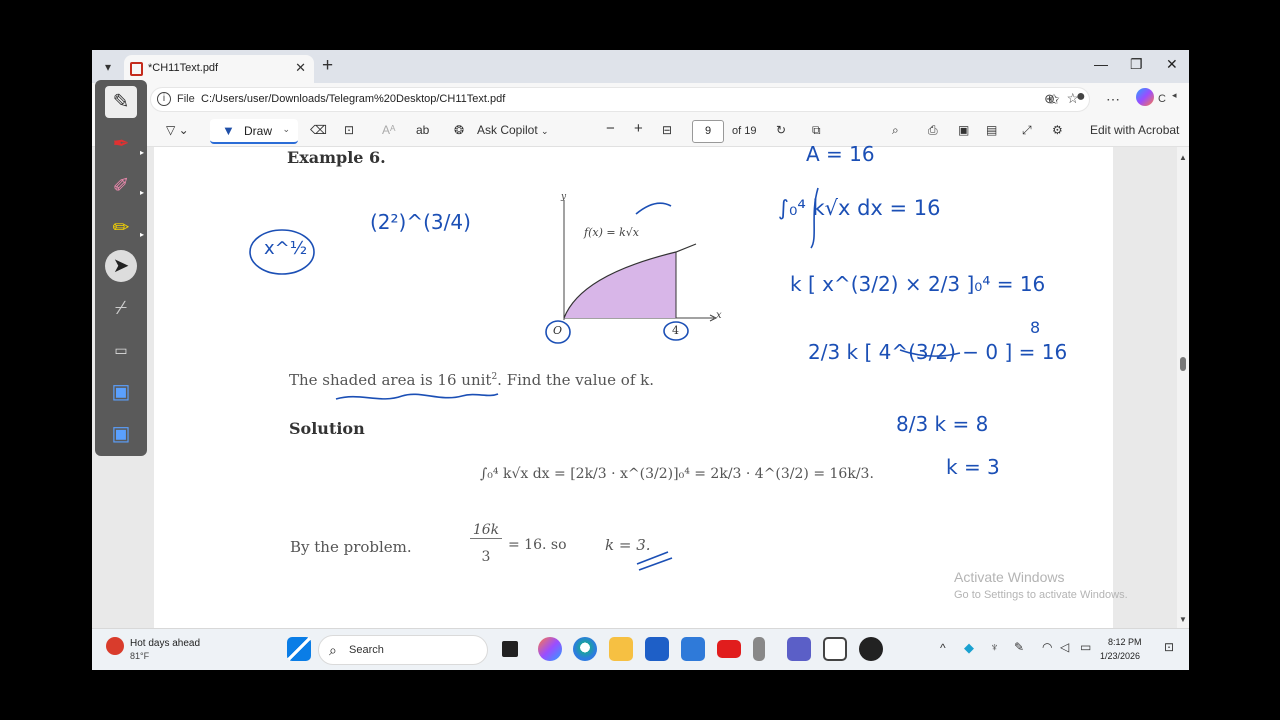  Describe the element at coordinates (657, 649) in the screenshot. I see `store-icon` at that location.